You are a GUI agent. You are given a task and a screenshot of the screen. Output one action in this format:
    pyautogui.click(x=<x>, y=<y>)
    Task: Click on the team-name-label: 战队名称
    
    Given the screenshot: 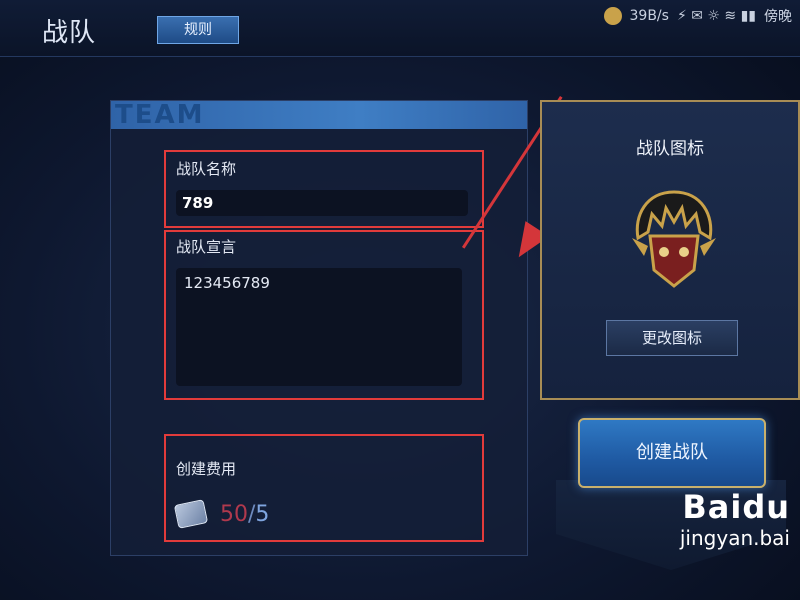 What is the action you would take?
    pyautogui.click(x=206, y=169)
    